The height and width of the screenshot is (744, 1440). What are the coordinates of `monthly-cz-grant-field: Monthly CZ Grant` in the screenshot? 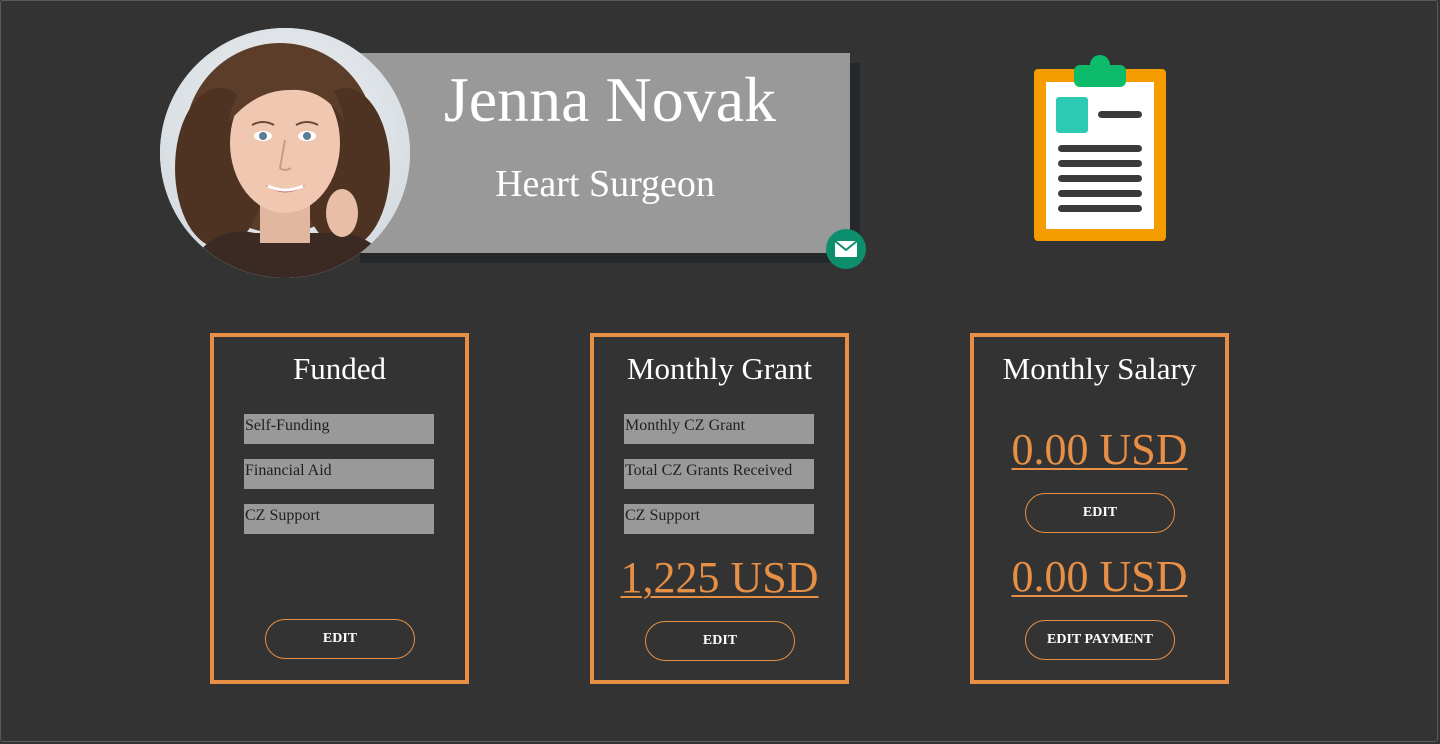 It's located at (719, 429).